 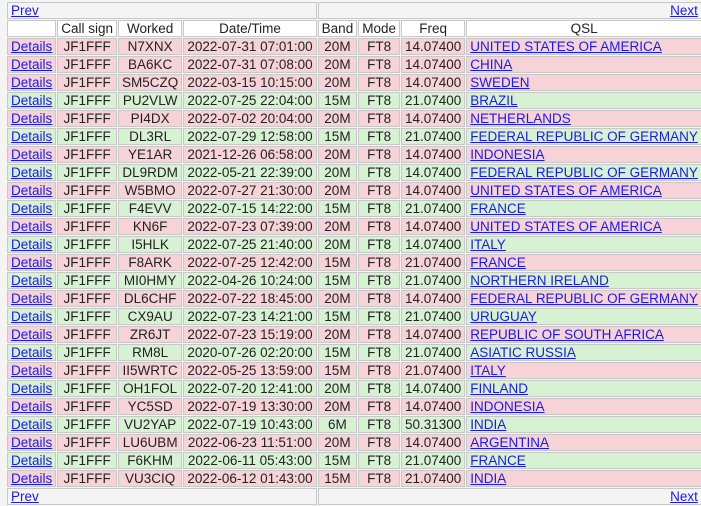 What do you see at coordinates (150, 118) in the screenshot?
I see `worked-cell: PI4DX` at bounding box center [150, 118].